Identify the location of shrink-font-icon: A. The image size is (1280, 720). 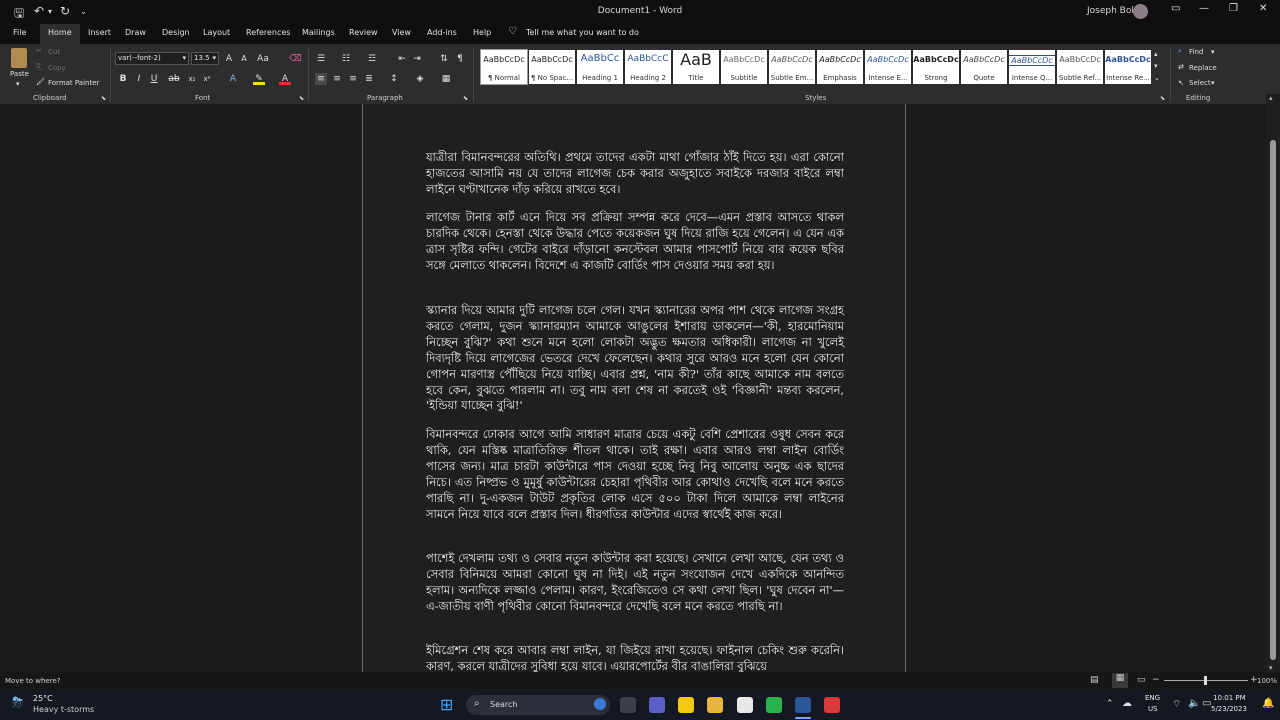
(244, 59).